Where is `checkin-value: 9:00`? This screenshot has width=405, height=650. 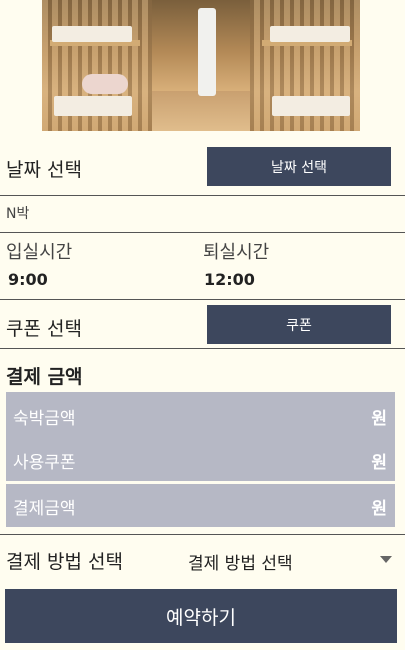 checkin-value: 9:00 is located at coordinates (28, 279).